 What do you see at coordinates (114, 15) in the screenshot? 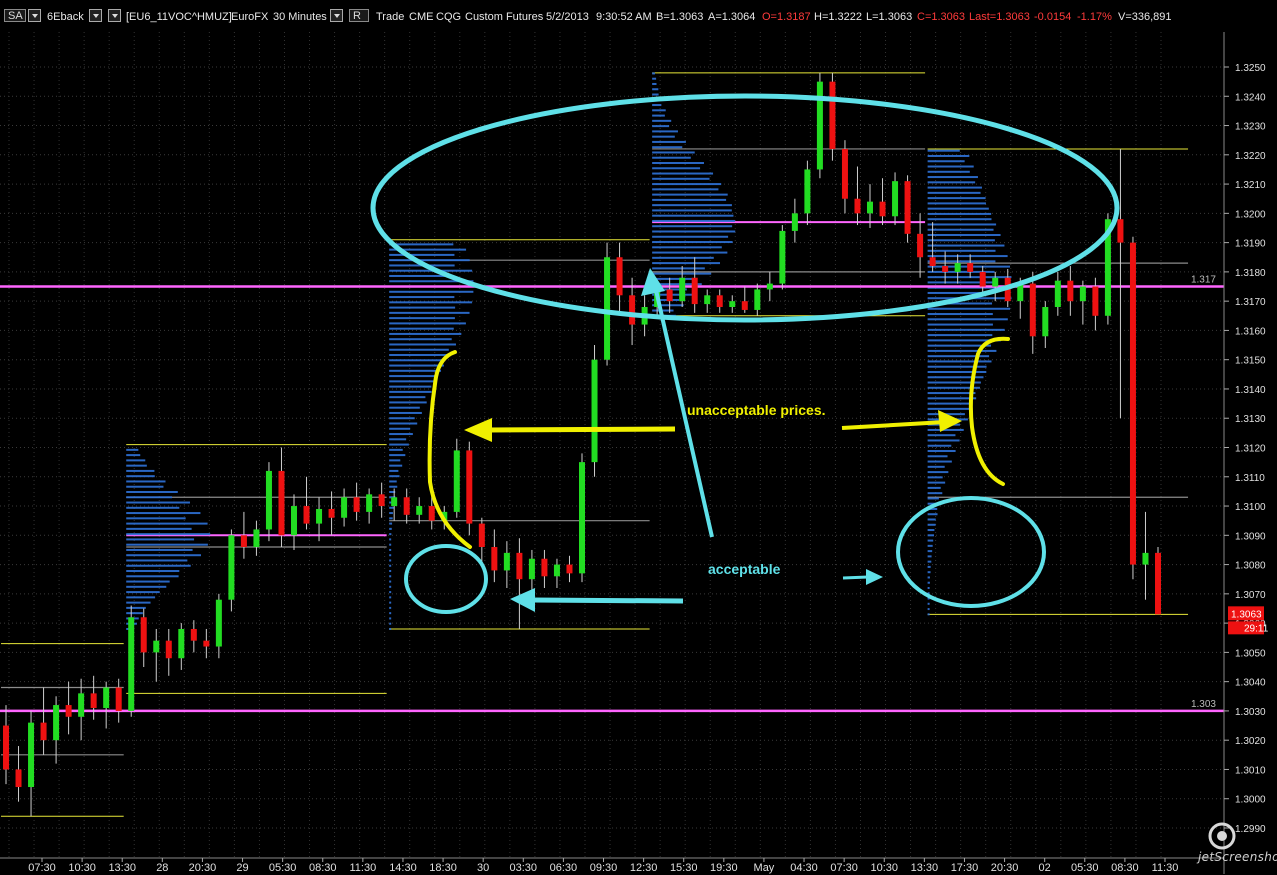
I see `symbol-dropdown-icon` at bounding box center [114, 15].